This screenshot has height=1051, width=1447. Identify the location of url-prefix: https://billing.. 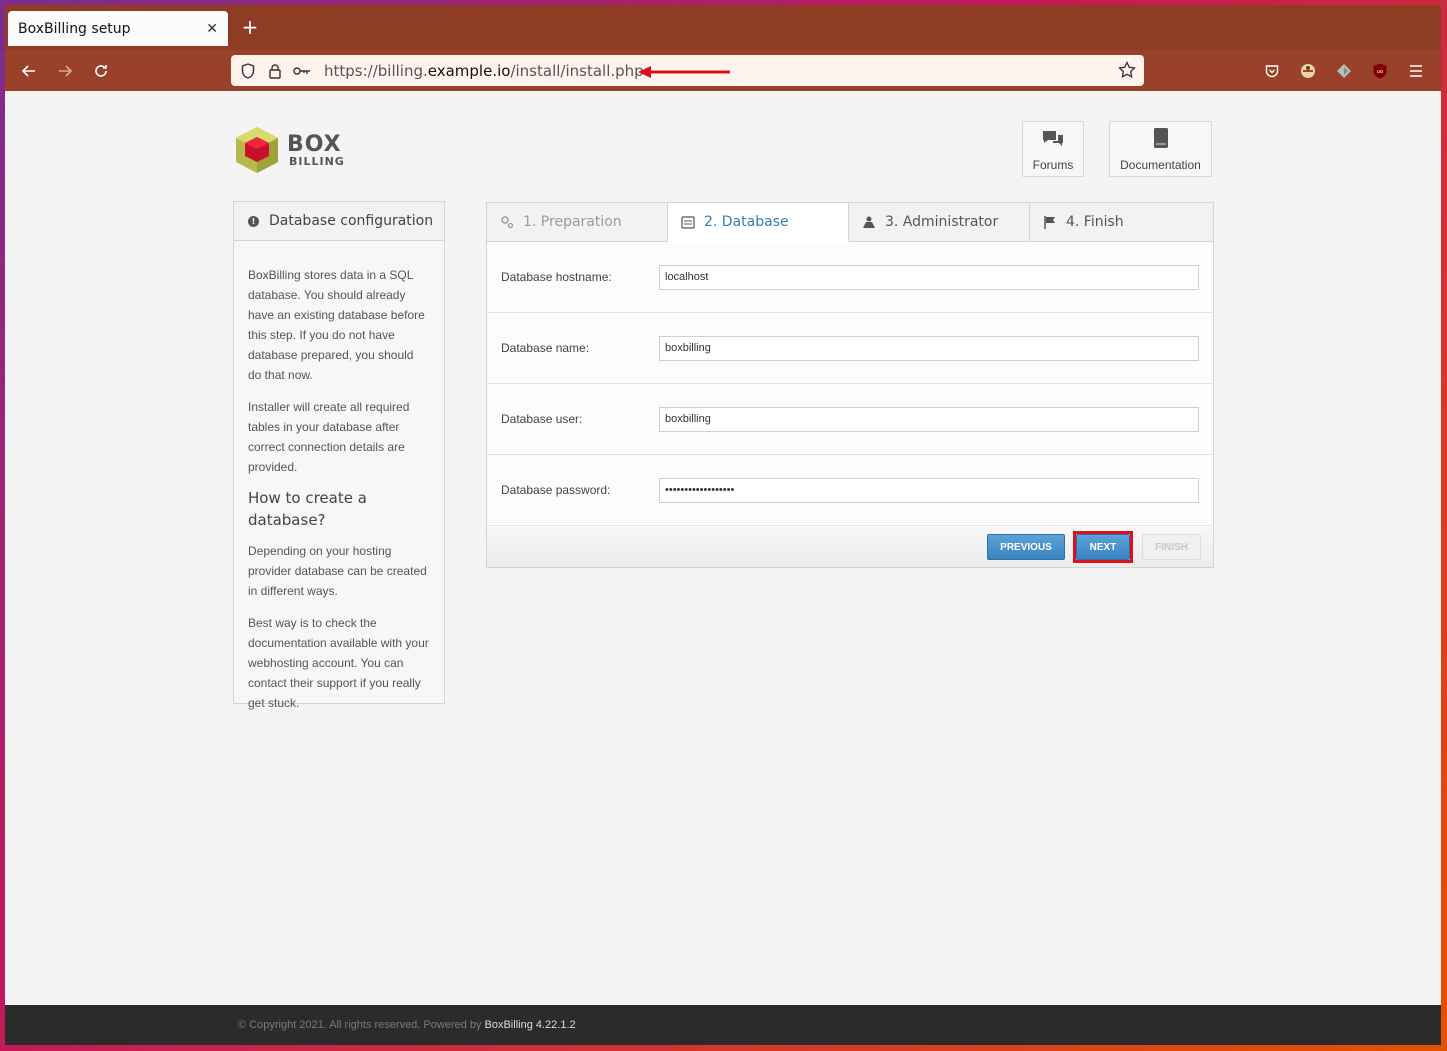
(376, 70).